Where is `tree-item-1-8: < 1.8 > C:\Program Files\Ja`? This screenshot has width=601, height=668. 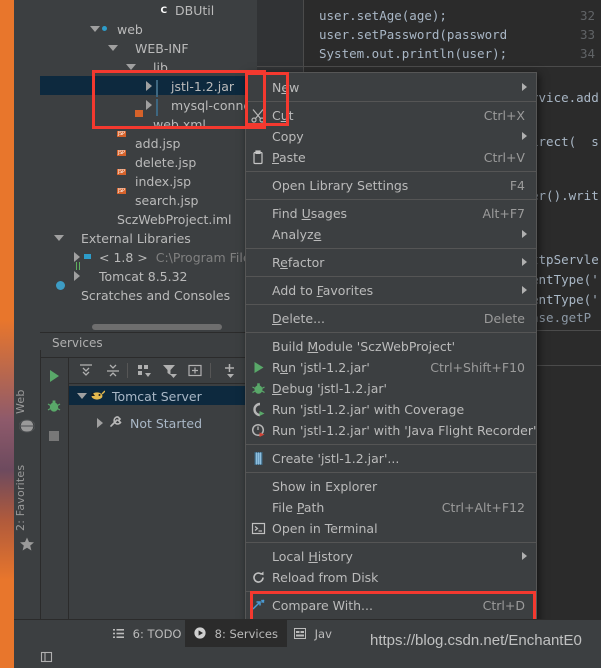 tree-item-1-8: < 1.8 > C:\Program Files\Ja is located at coordinates (148, 256).